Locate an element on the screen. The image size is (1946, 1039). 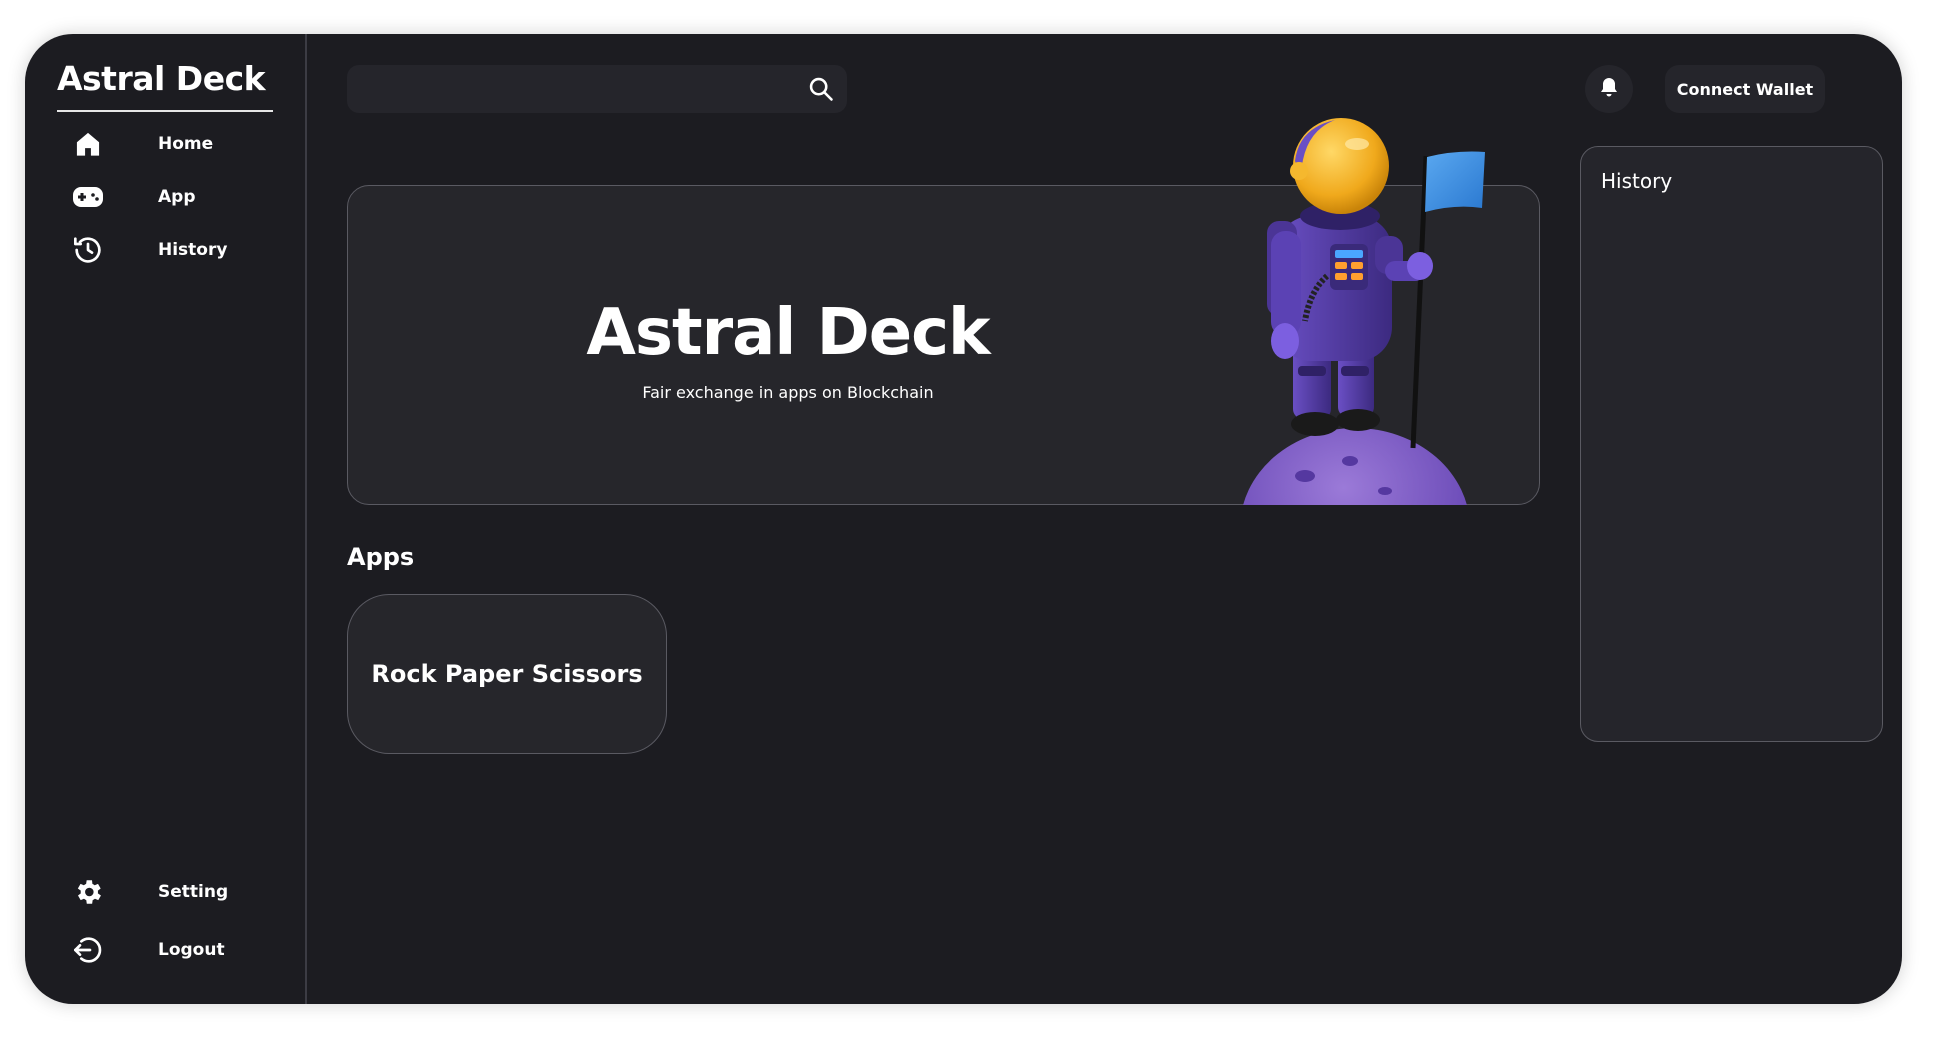
app-card-label: Rock Paper Scissors is located at coordinates (507, 674).